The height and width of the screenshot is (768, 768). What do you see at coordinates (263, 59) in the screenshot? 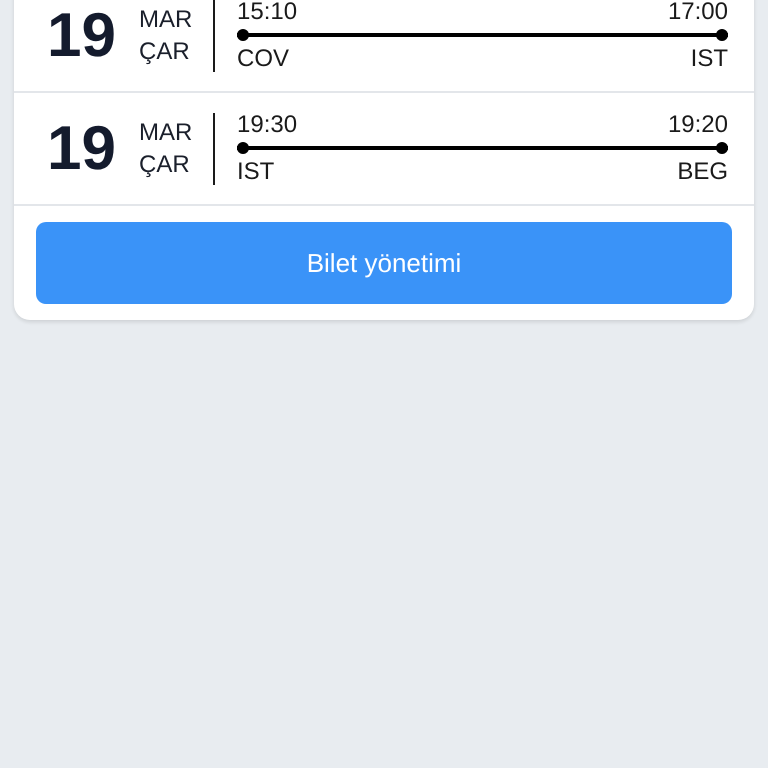
I see `origin-code: COV` at bounding box center [263, 59].